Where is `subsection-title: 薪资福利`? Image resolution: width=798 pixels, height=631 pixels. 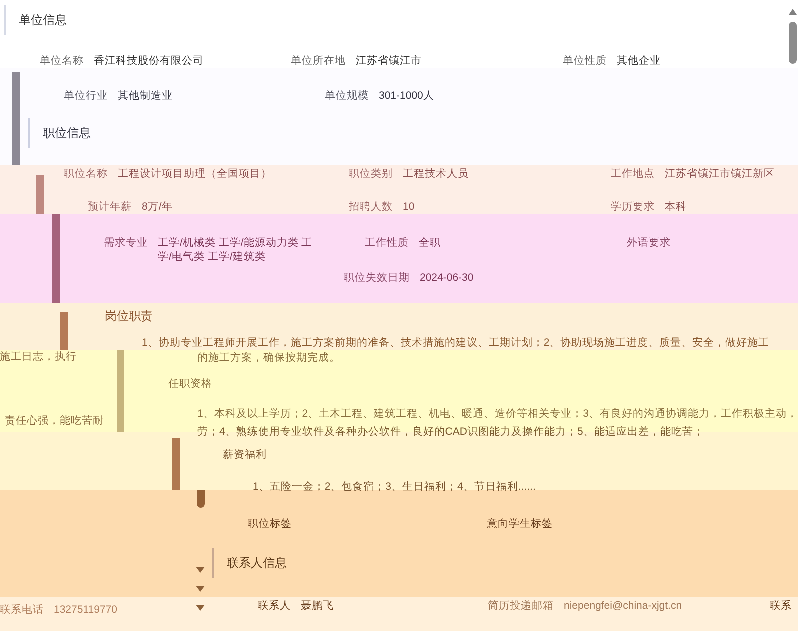 subsection-title: 薪资福利 is located at coordinates (245, 455).